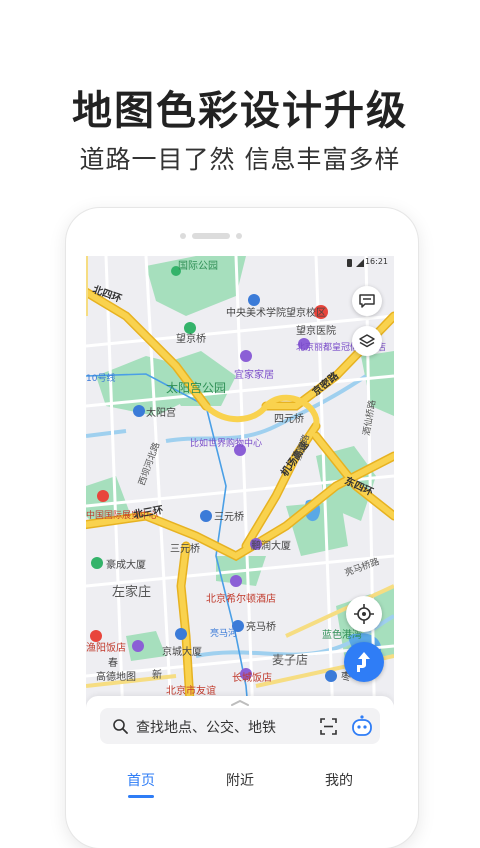 Image resolution: width=480 pixels, height=848 pixels. Describe the element at coordinates (240, 748) in the screenshot. I see `bottom-panel: 查找地点、公交、地铁 首页 附近 我的` at that location.